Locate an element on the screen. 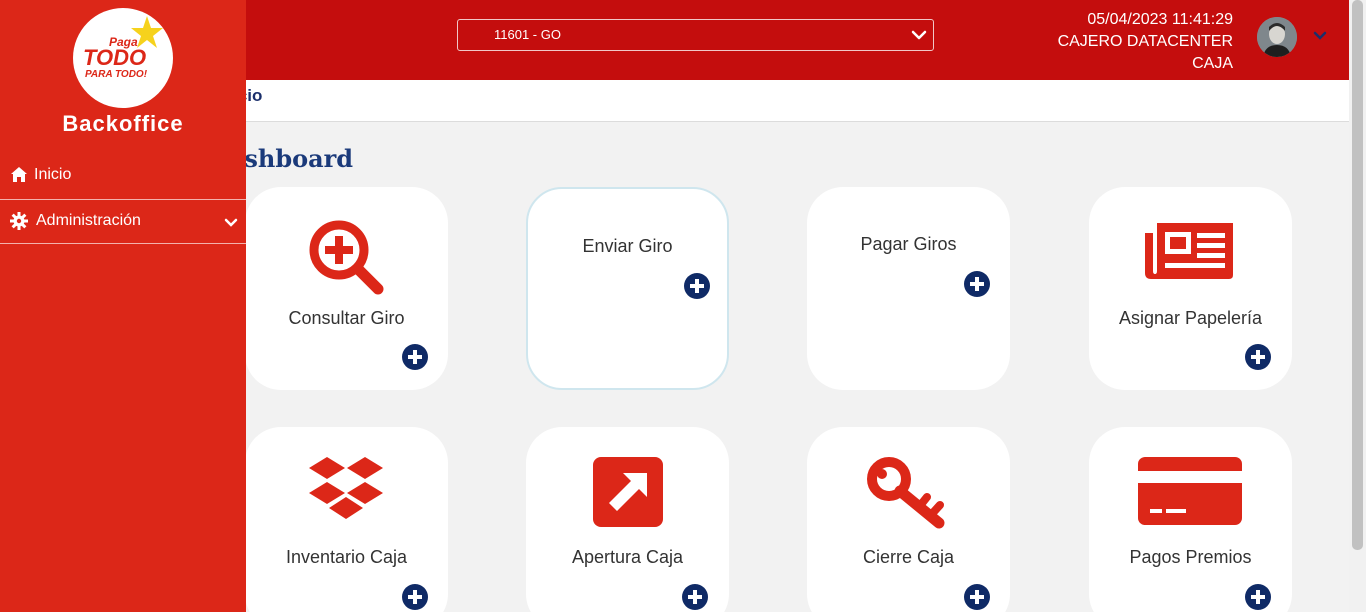 This screenshot has width=1366, height=612. credit-card-icon is located at coordinates (1190, 491).